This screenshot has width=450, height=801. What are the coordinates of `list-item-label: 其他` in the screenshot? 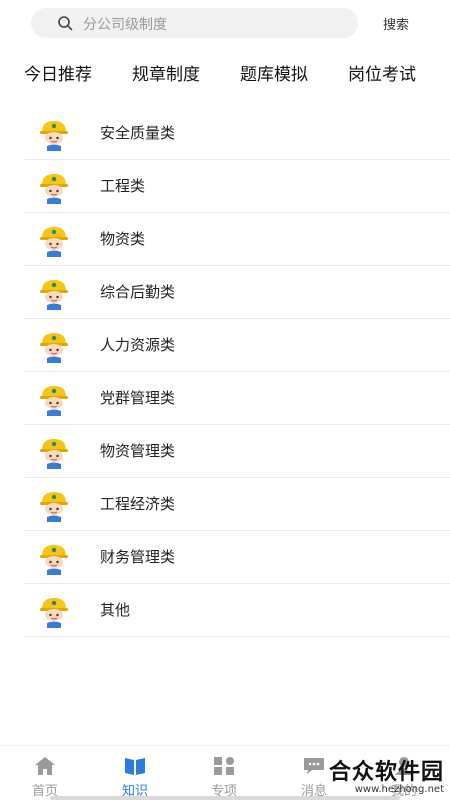 It's located at (115, 610).